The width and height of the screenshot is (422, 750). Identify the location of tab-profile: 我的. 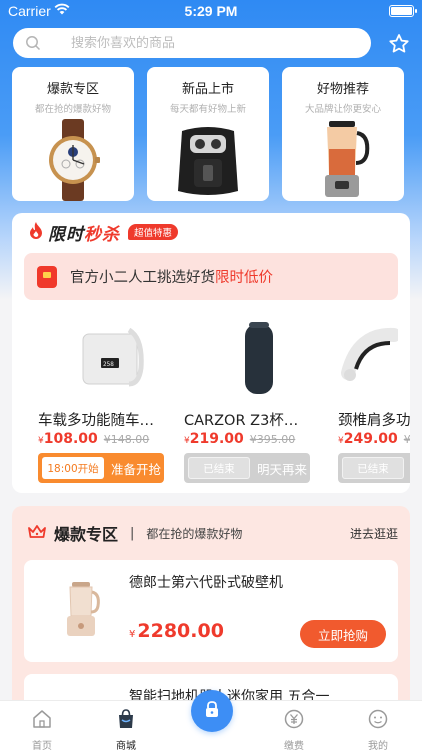
(378, 728).